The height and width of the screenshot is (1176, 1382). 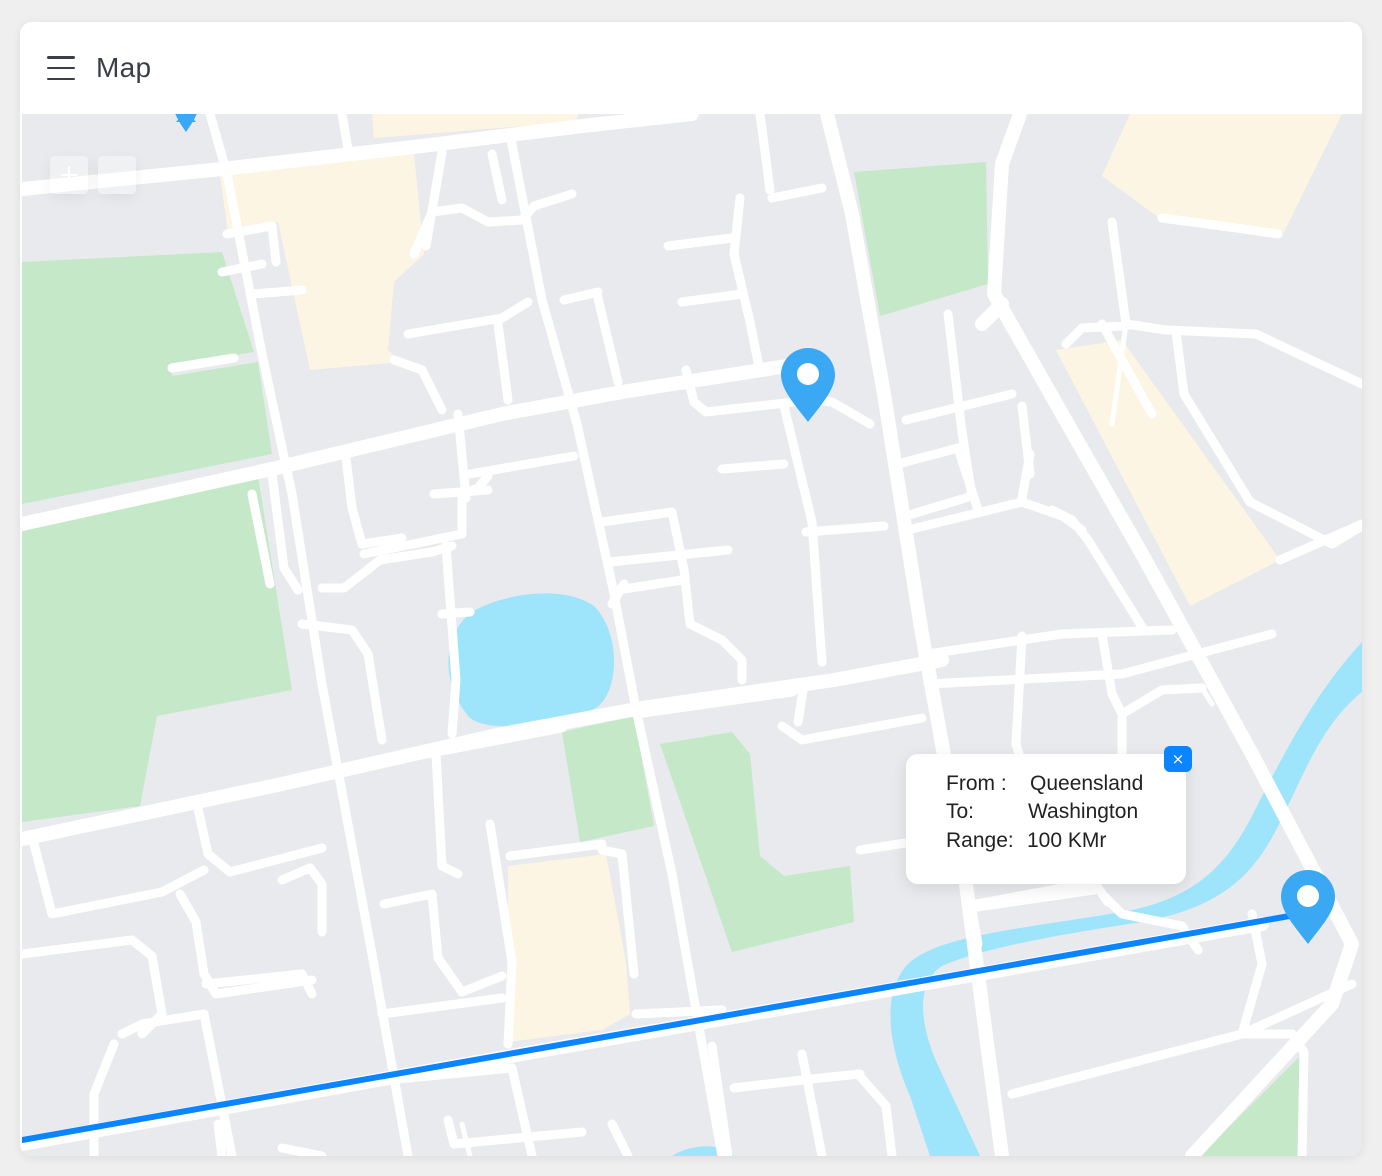 What do you see at coordinates (980, 840) in the screenshot?
I see `range-label: Range:` at bounding box center [980, 840].